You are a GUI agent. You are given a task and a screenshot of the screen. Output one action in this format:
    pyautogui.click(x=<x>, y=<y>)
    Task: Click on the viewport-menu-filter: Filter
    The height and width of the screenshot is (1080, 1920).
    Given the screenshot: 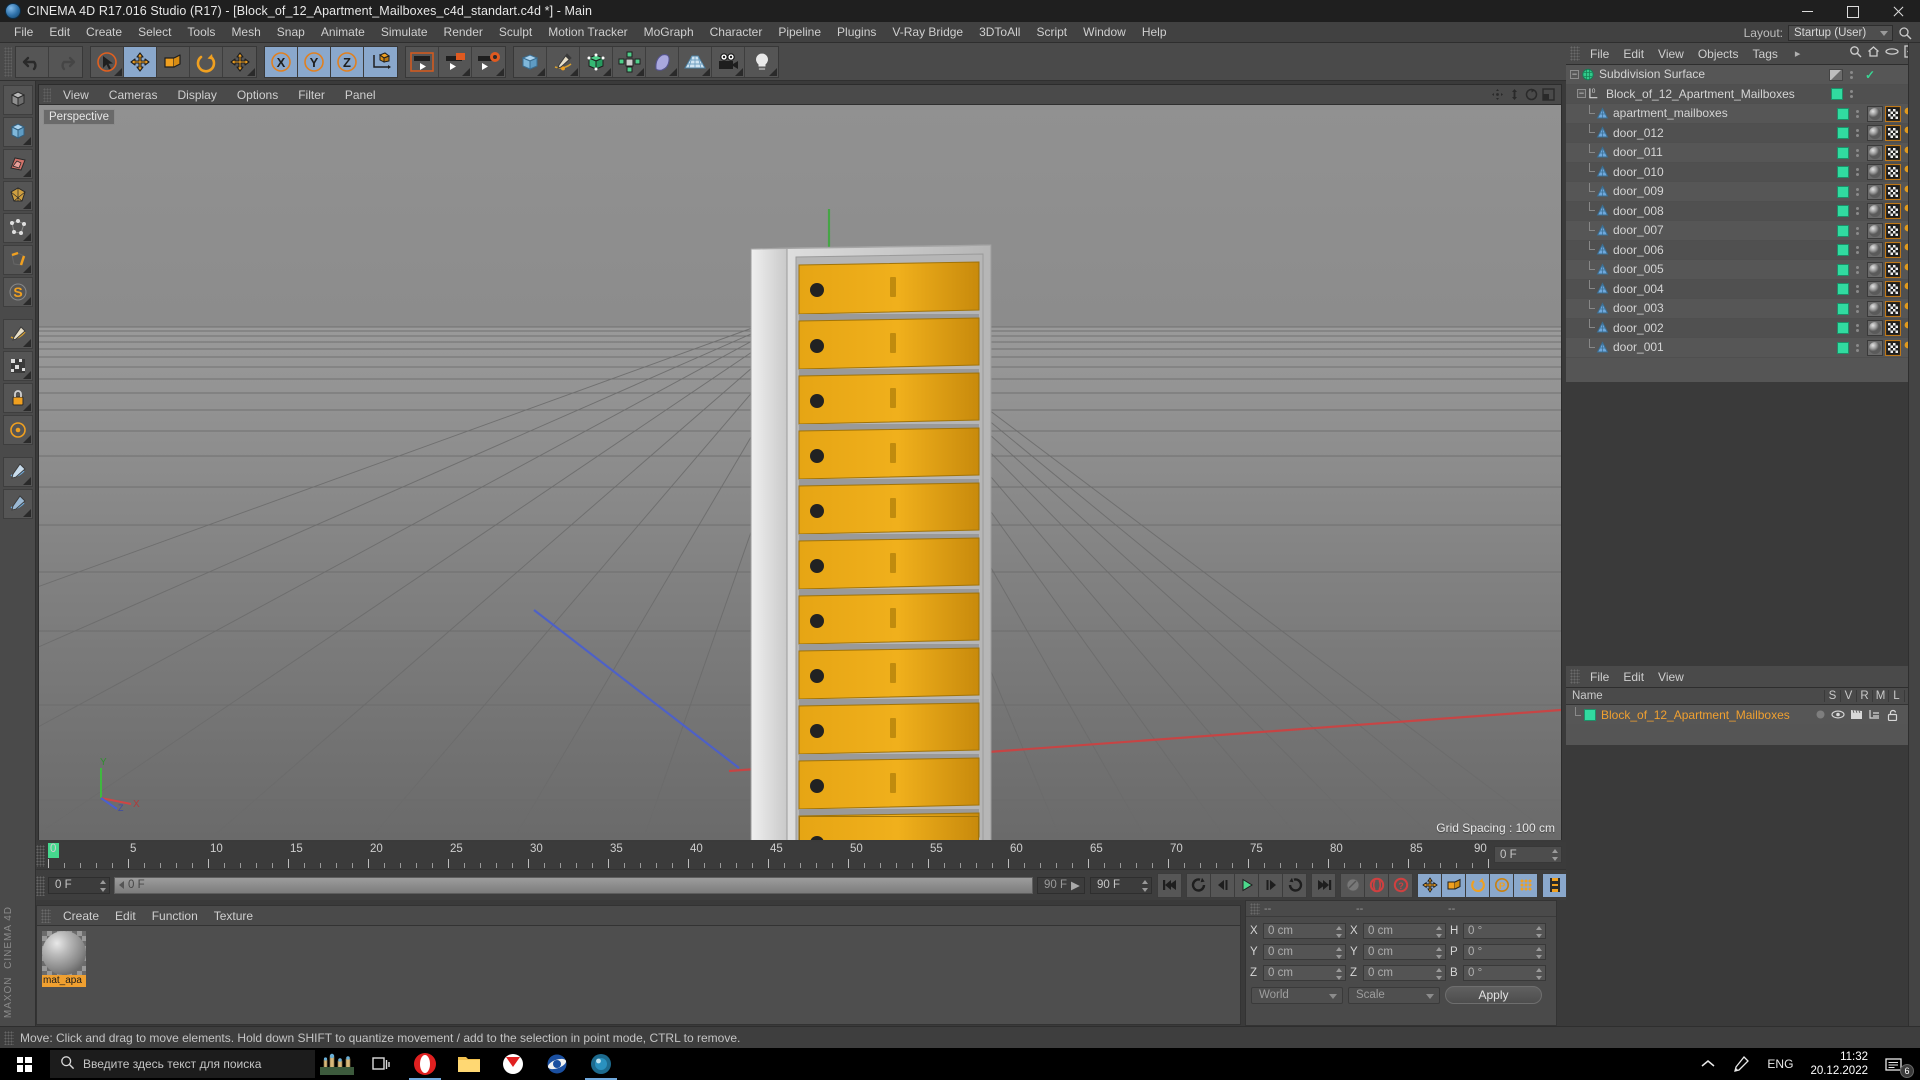 What is the action you would take?
    pyautogui.click(x=311, y=95)
    